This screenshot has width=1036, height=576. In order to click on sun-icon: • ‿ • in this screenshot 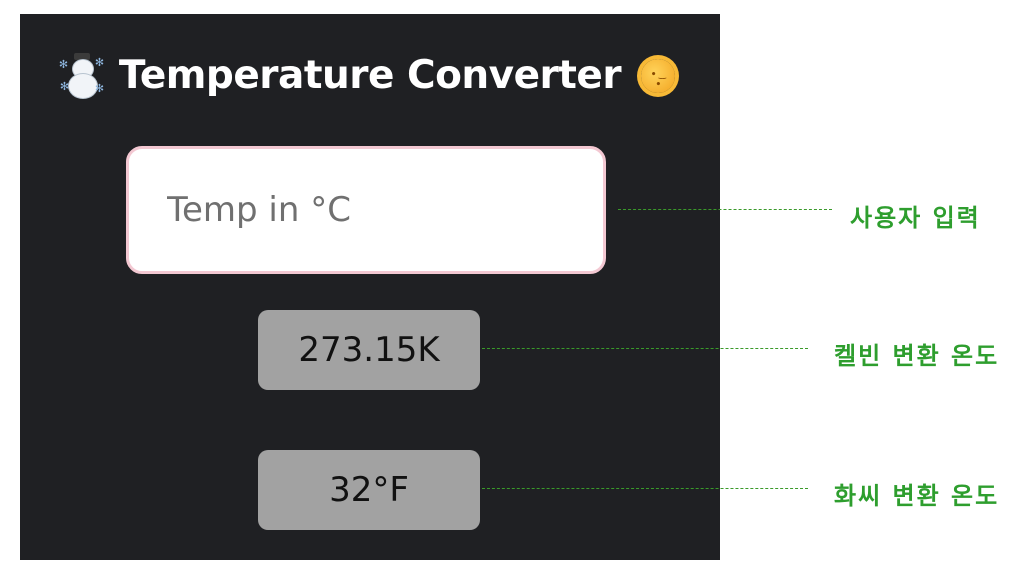, I will do `click(658, 76)`.